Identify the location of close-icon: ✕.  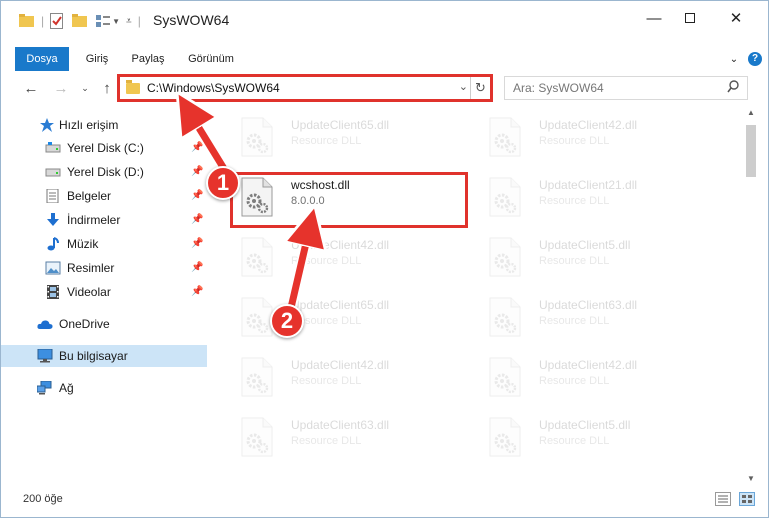
(736, 18).